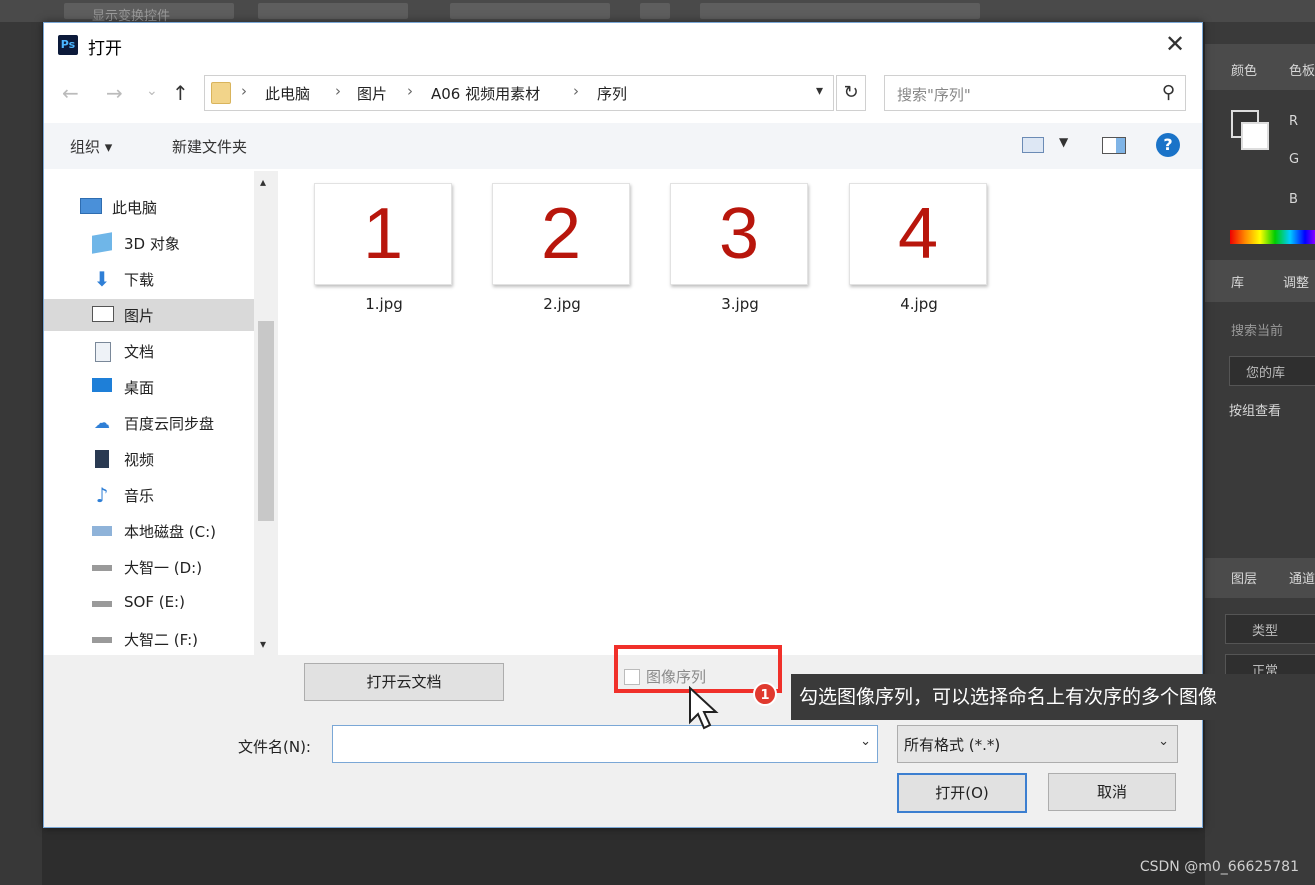 This screenshot has width=1315, height=885. What do you see at coordinates (1272, 237) in the screenshot?
I see `color-spectrum-bar` at bounding box center [1272, 237].